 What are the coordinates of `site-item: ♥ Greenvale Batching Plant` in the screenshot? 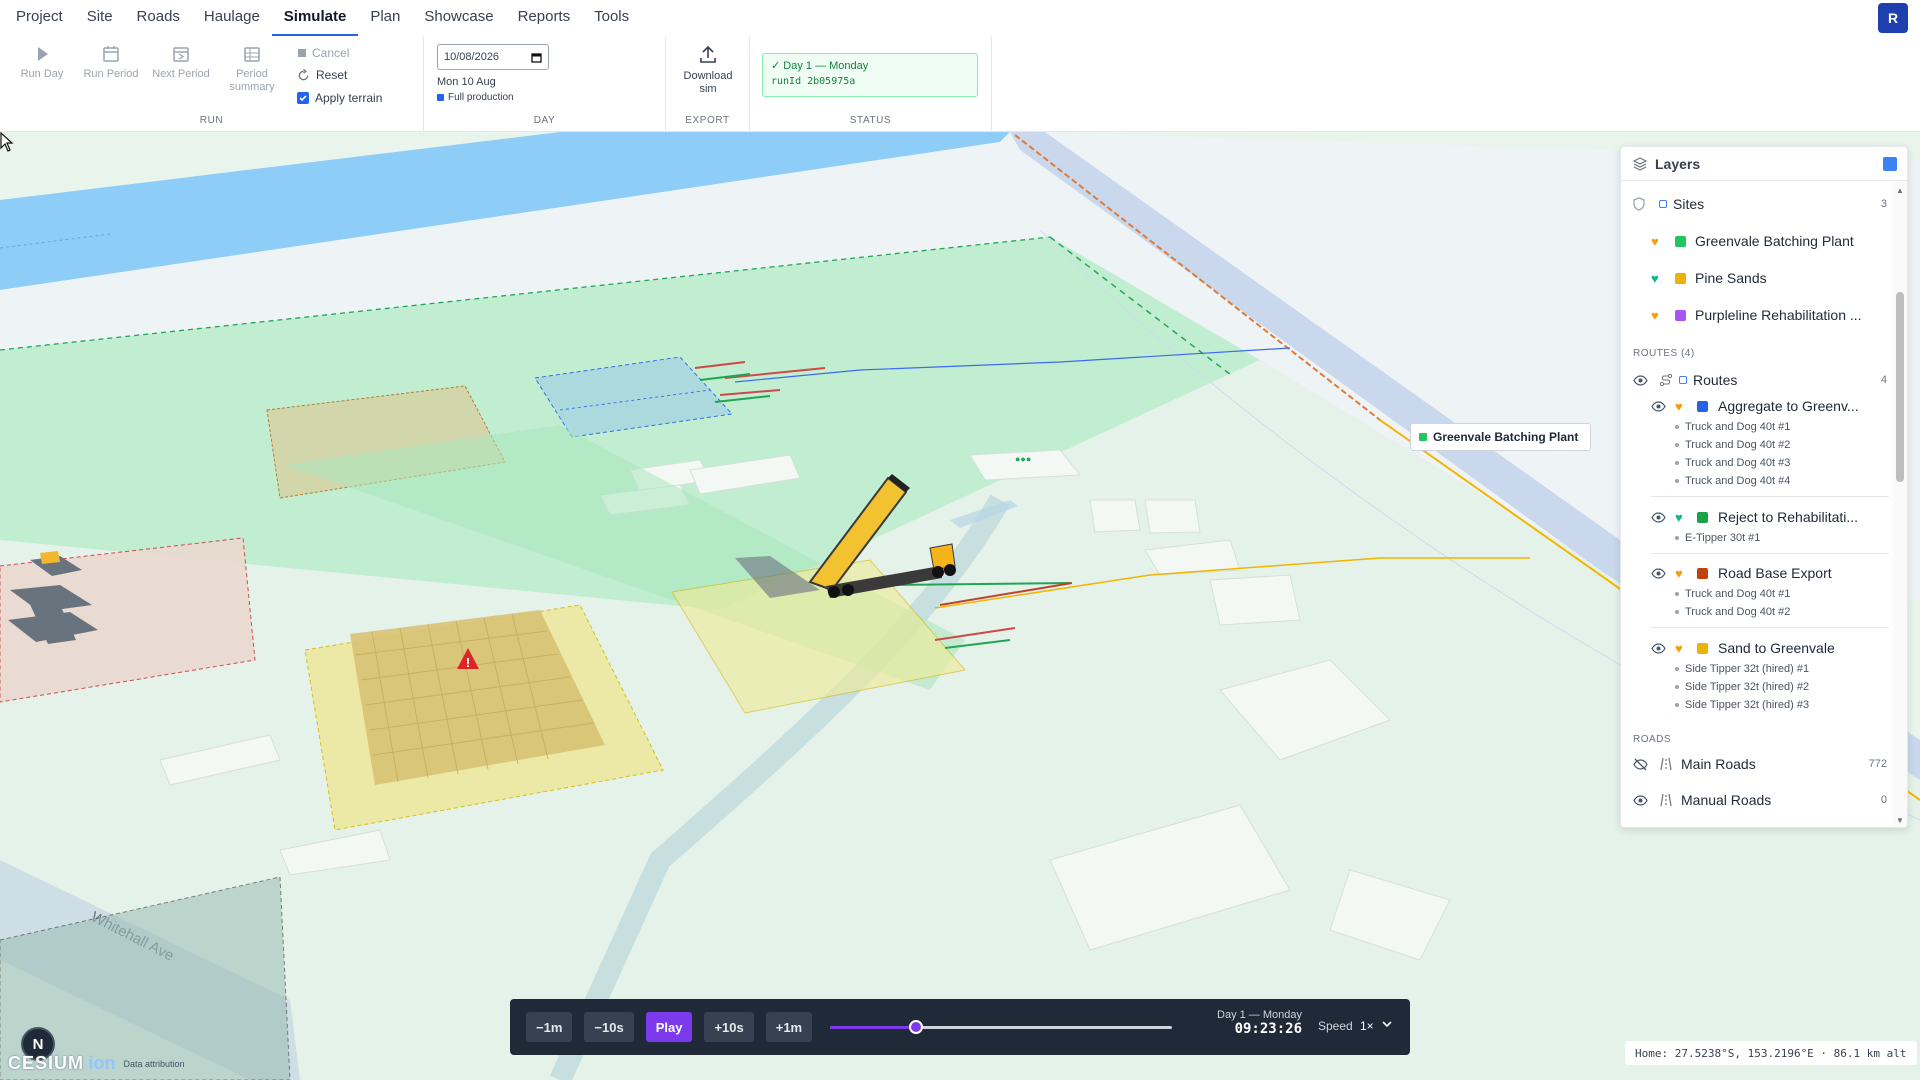 It's located at (1757, 241).